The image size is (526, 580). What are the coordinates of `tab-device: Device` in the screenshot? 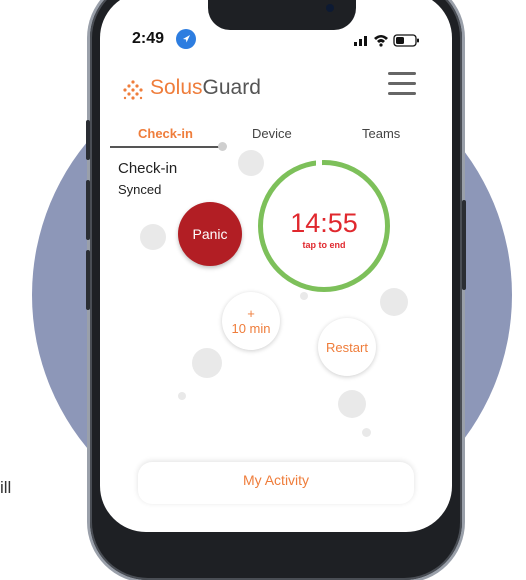 It's located at (272, 133).